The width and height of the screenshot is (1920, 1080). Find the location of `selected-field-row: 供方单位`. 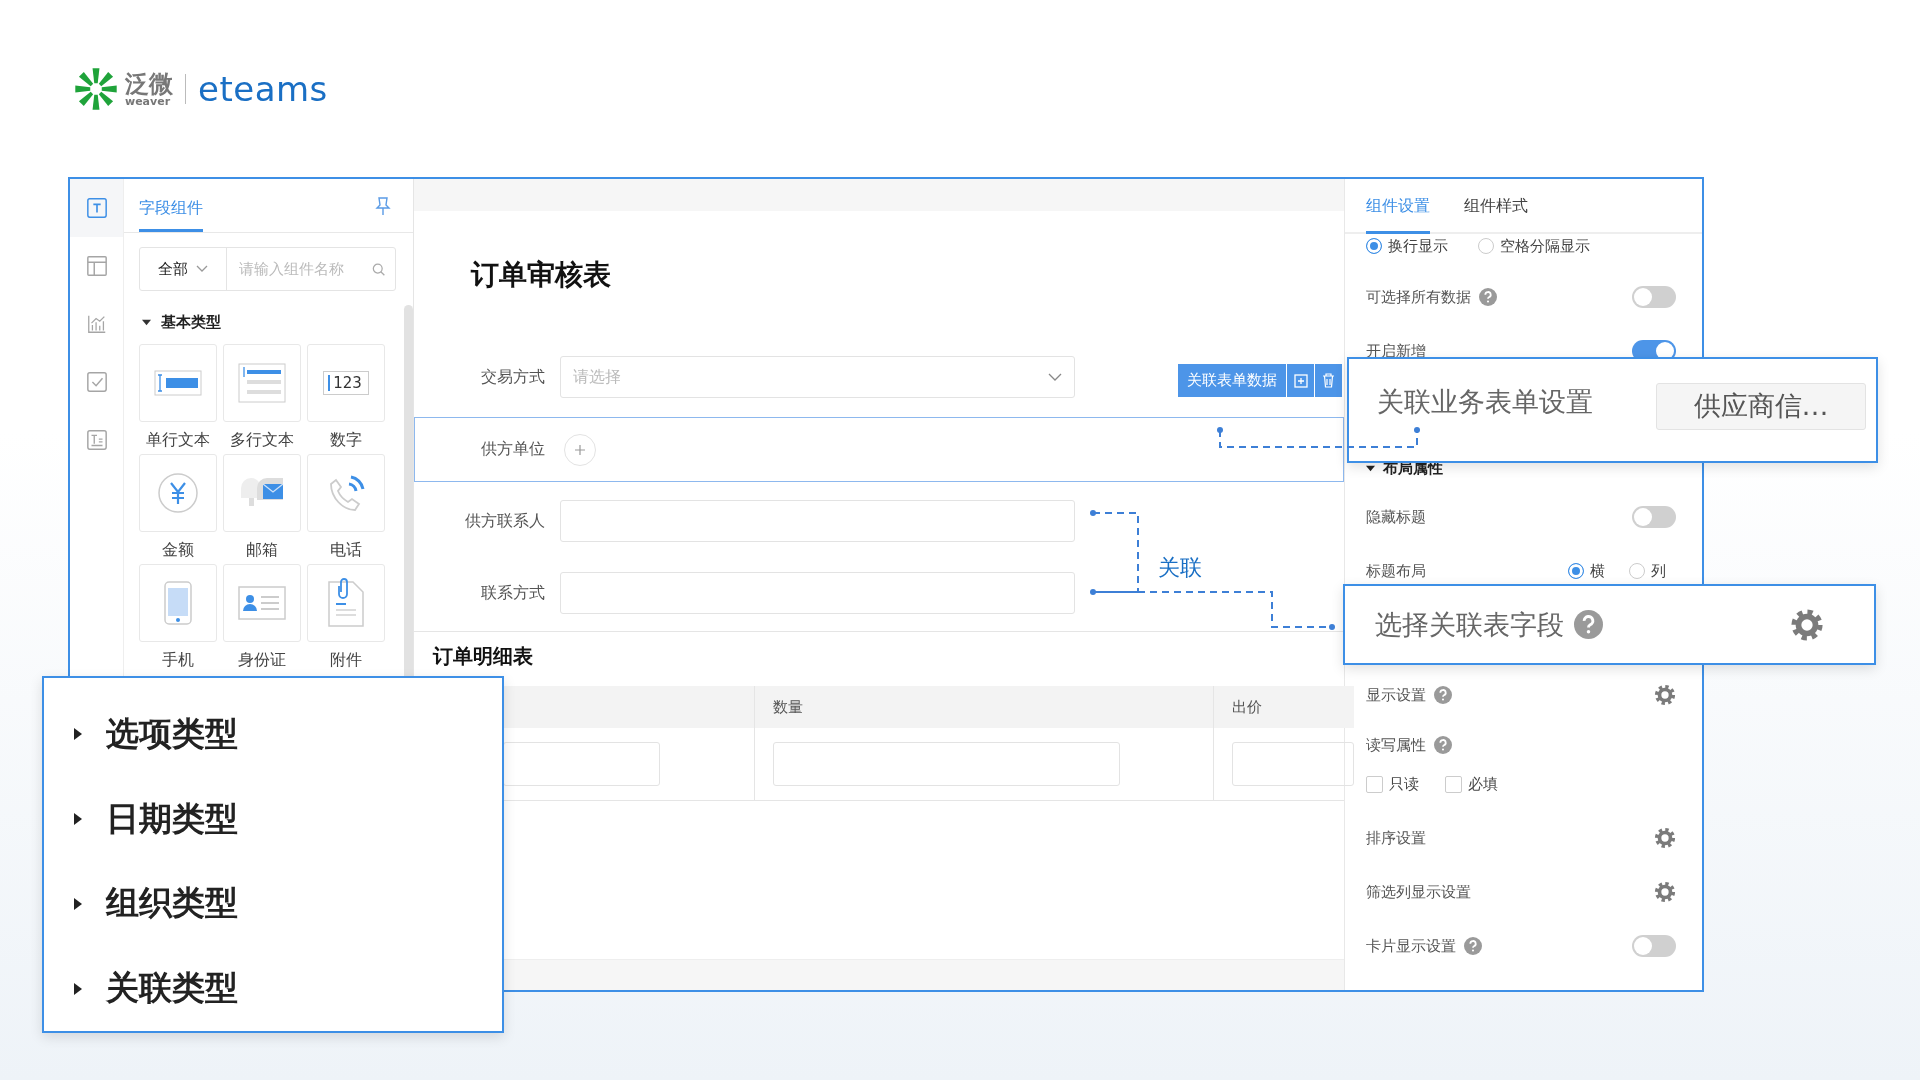

selected-field-row: 供方单位 is located at coordinates (879, 449).